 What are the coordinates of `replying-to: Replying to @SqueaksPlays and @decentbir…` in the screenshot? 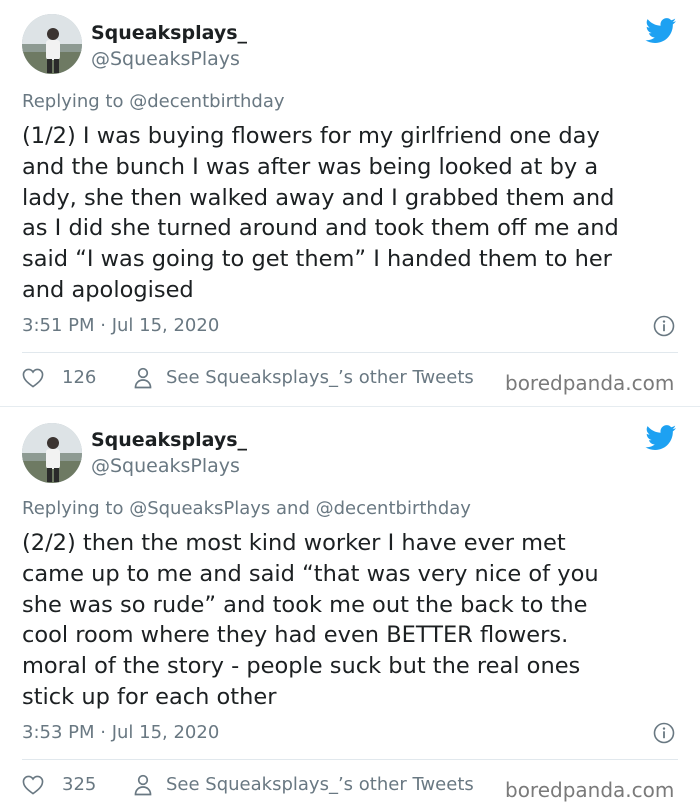 It's located at (246, 508).